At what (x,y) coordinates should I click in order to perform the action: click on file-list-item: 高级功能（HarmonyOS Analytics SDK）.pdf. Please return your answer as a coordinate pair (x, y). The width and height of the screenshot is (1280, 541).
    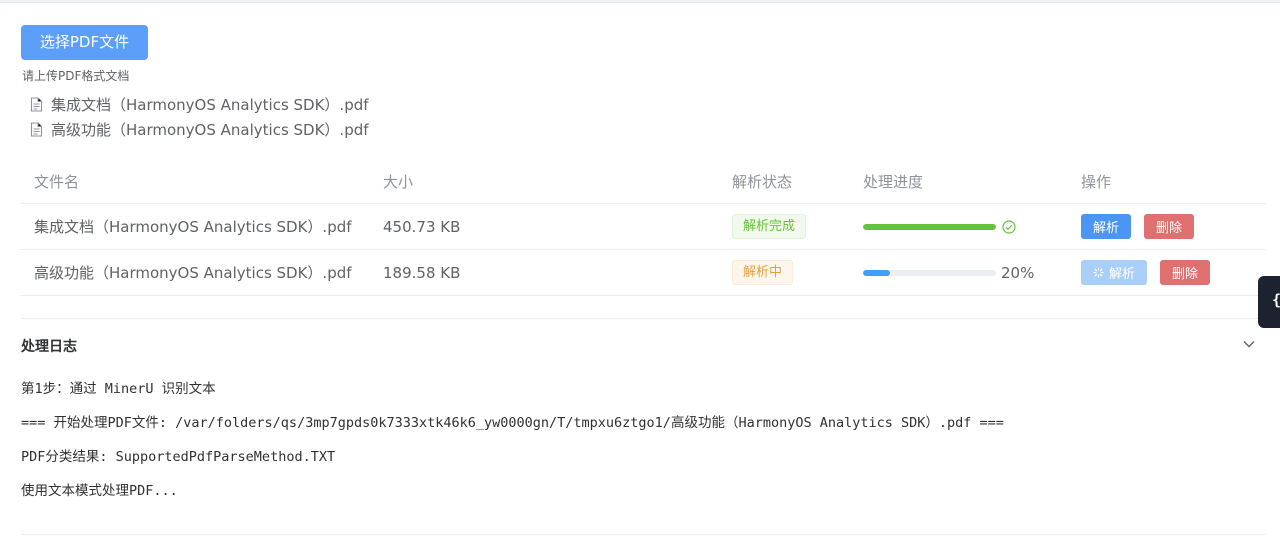
    Looking at the image, I should click on (199, 129).